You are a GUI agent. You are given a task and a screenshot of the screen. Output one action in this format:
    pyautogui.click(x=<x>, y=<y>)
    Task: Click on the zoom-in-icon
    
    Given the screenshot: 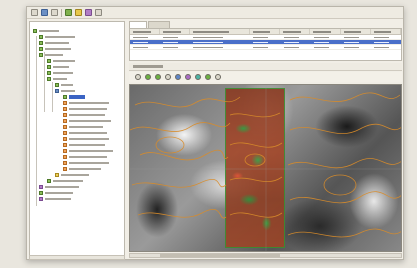 What is the action you would take?
    pyautogui.click(x=148, y=77)
    